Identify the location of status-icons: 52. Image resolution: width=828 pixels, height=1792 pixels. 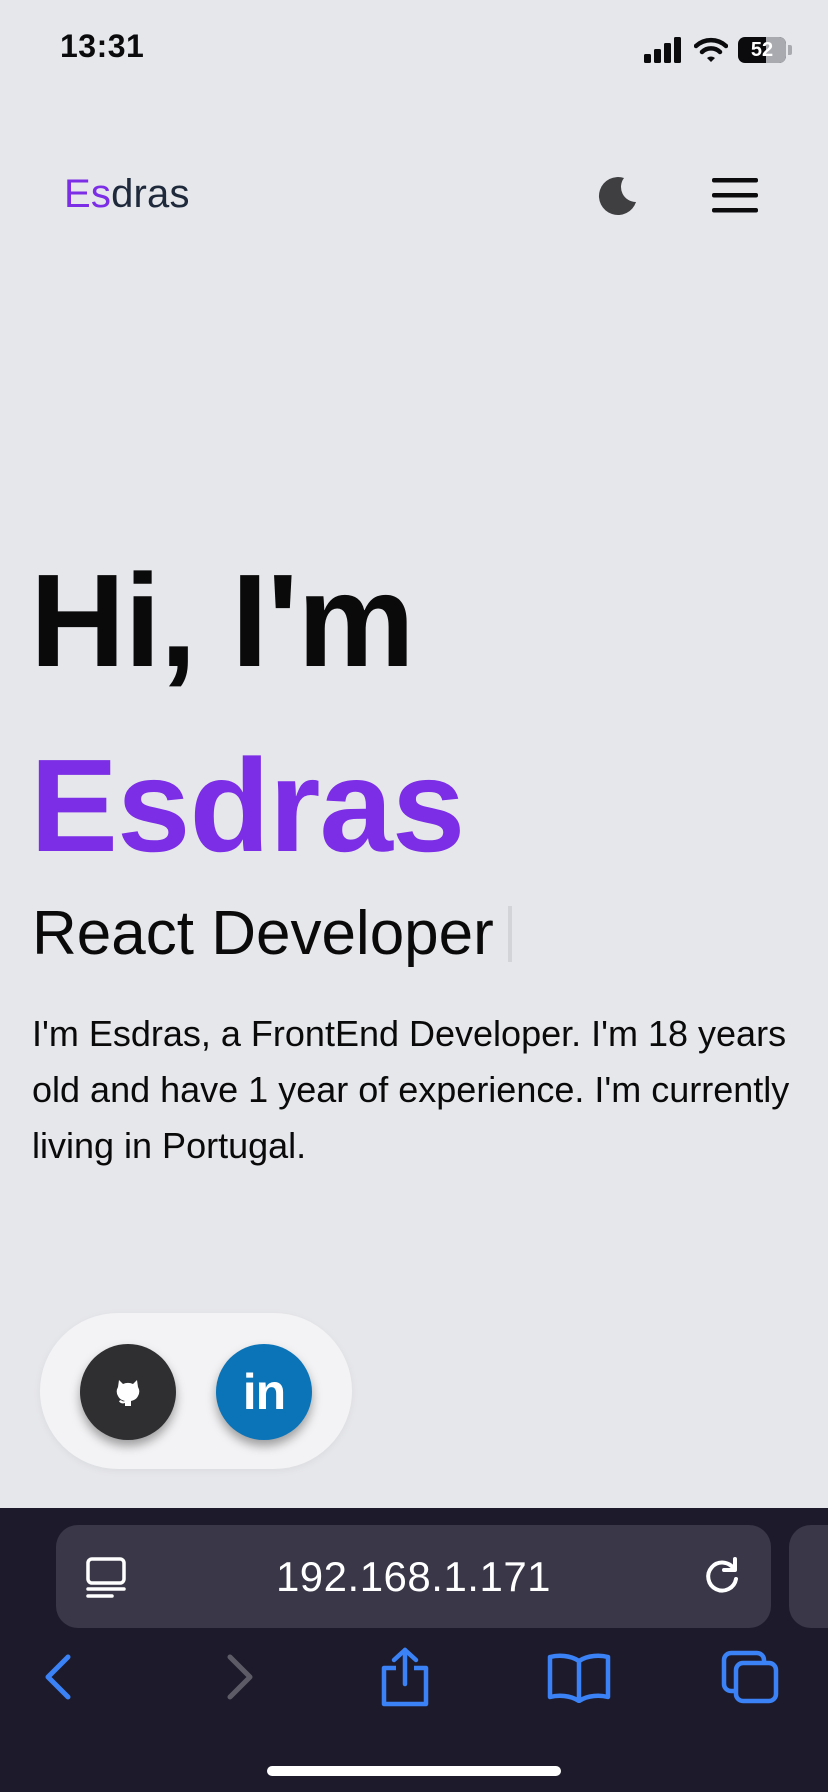
(718, 50).